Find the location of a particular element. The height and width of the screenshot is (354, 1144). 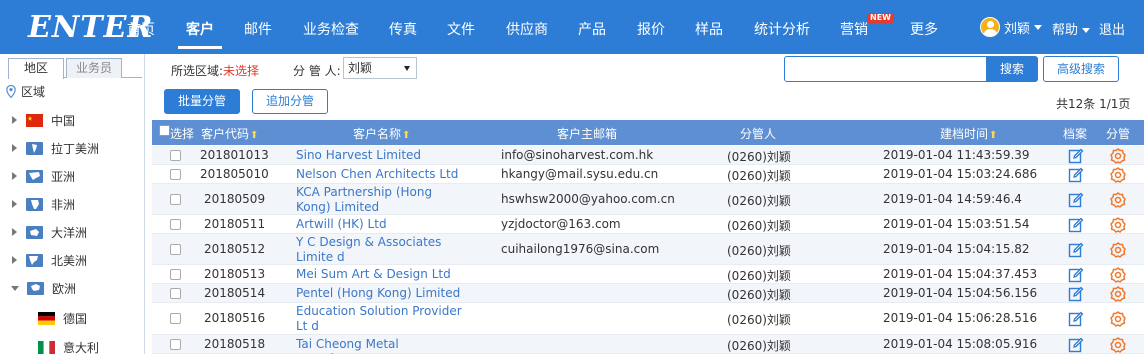

active-nav-indicator is located at coordinates (200, 47).